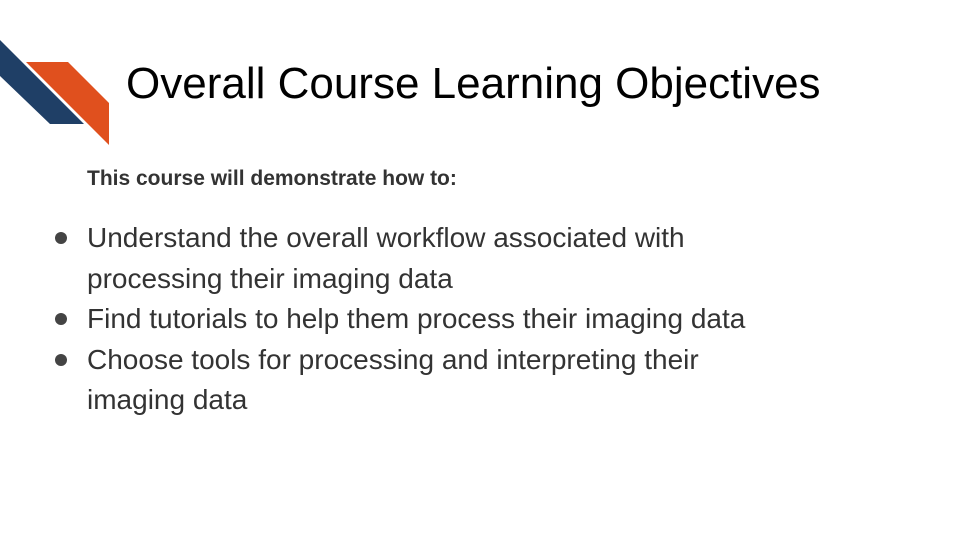  What do you see at coordinates (54, 92) in the screenshot?
I see `diagonal-stripes-logo-icon` at bounding box center [54, 92].